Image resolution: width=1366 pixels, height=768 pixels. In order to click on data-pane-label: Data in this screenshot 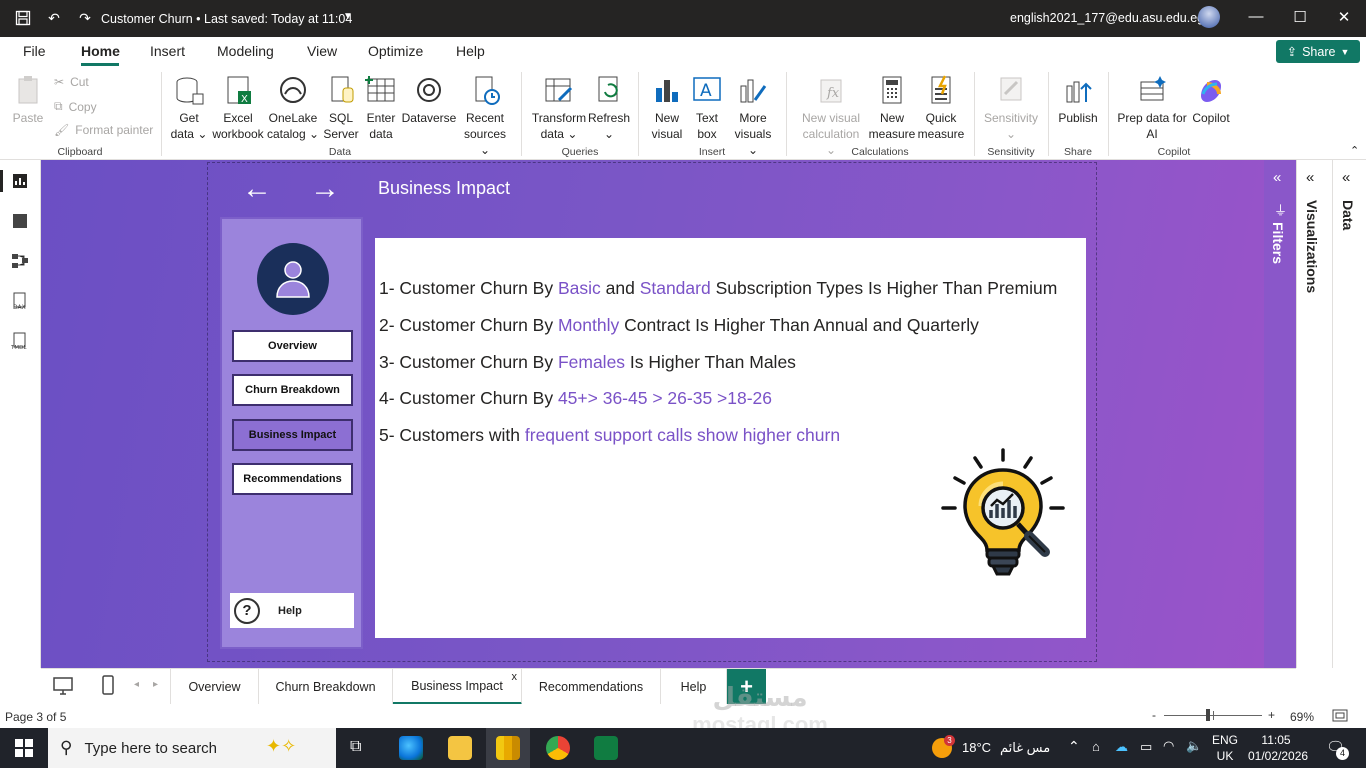, I will do `click(1348, 215)`.